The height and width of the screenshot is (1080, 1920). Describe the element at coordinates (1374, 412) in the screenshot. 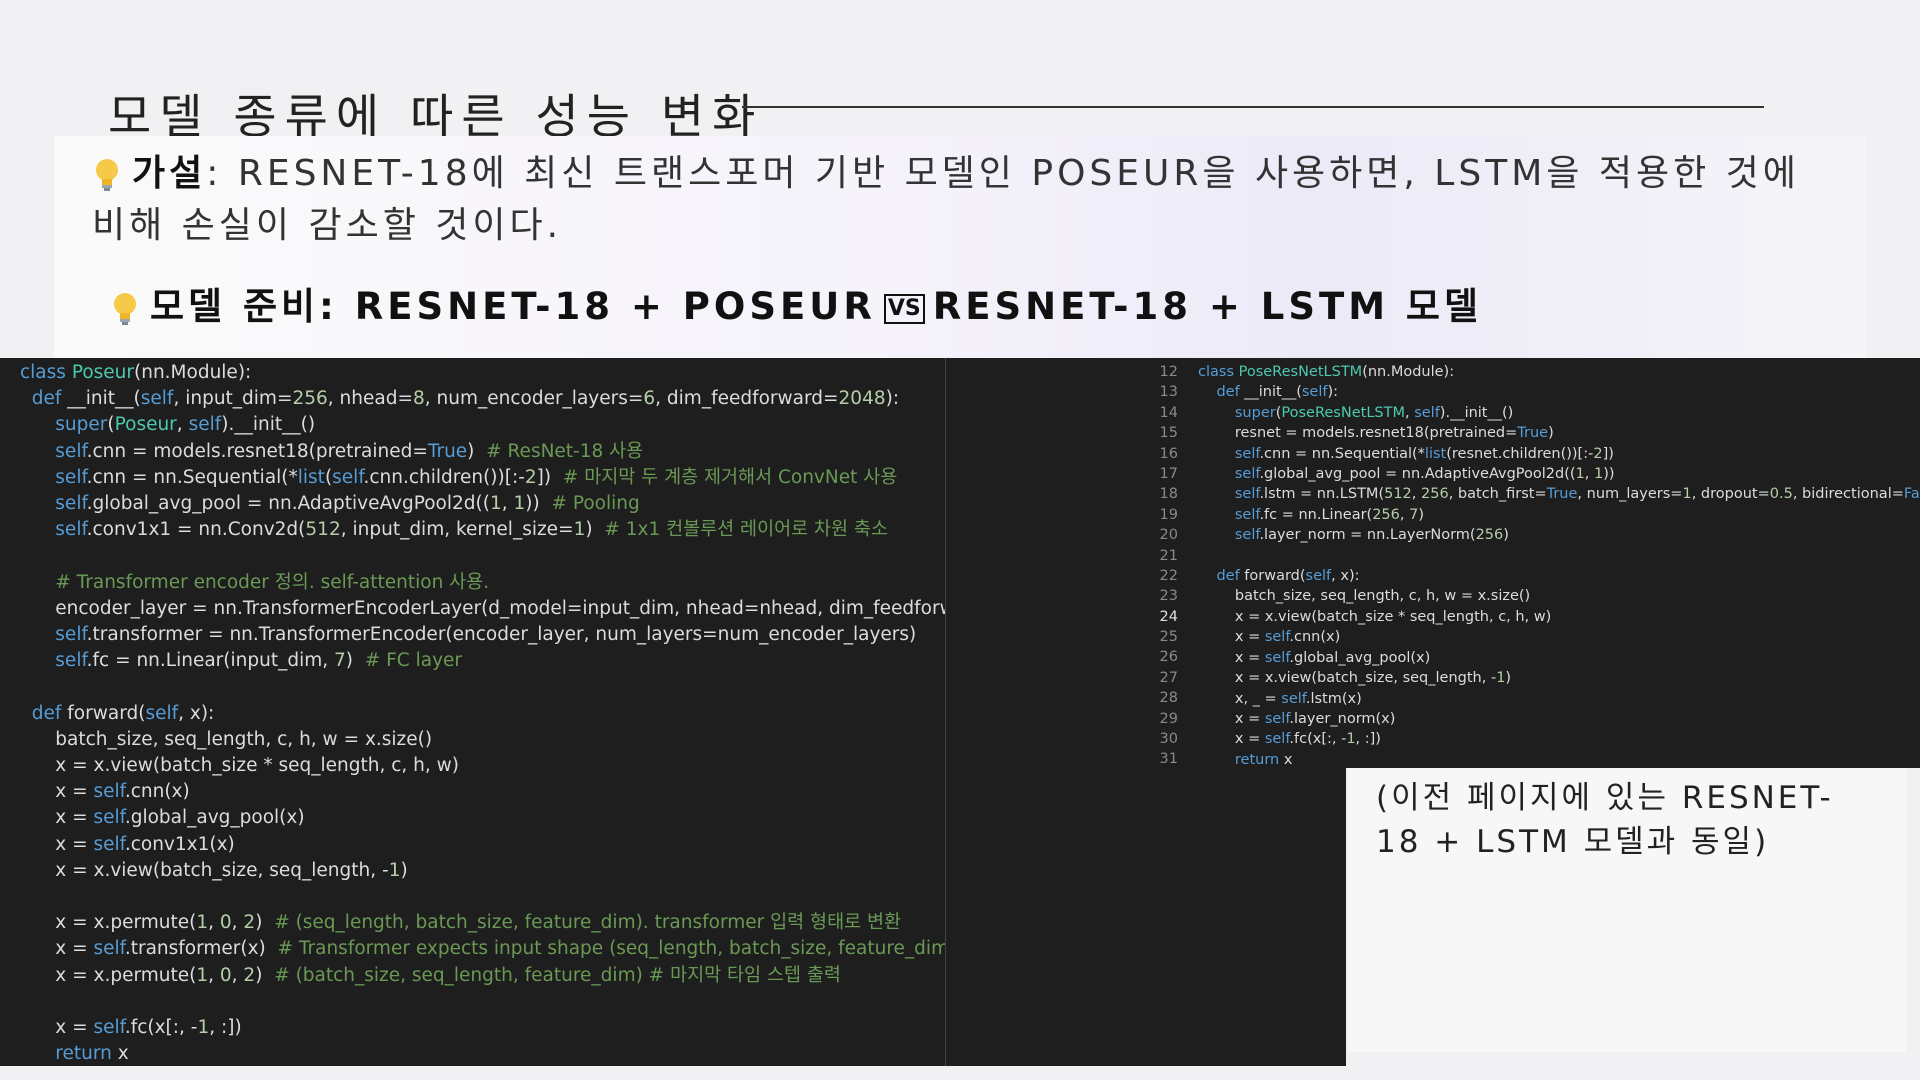

I see `code-line: super(PoseResNetLSTM, self).__init__()` at that location.